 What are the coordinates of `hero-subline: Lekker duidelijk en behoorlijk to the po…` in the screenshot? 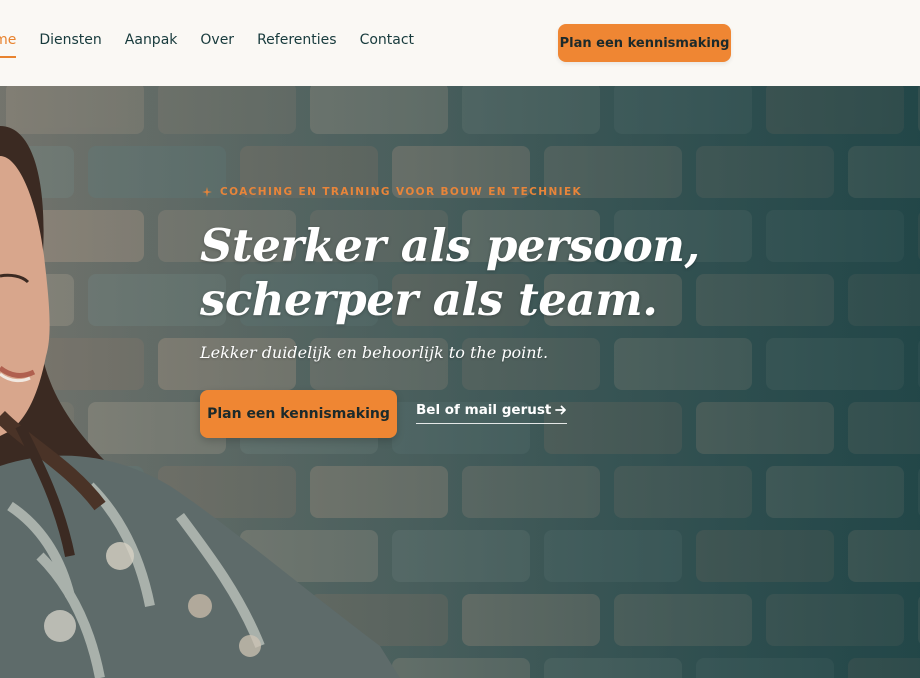 It's located at (374, 352).